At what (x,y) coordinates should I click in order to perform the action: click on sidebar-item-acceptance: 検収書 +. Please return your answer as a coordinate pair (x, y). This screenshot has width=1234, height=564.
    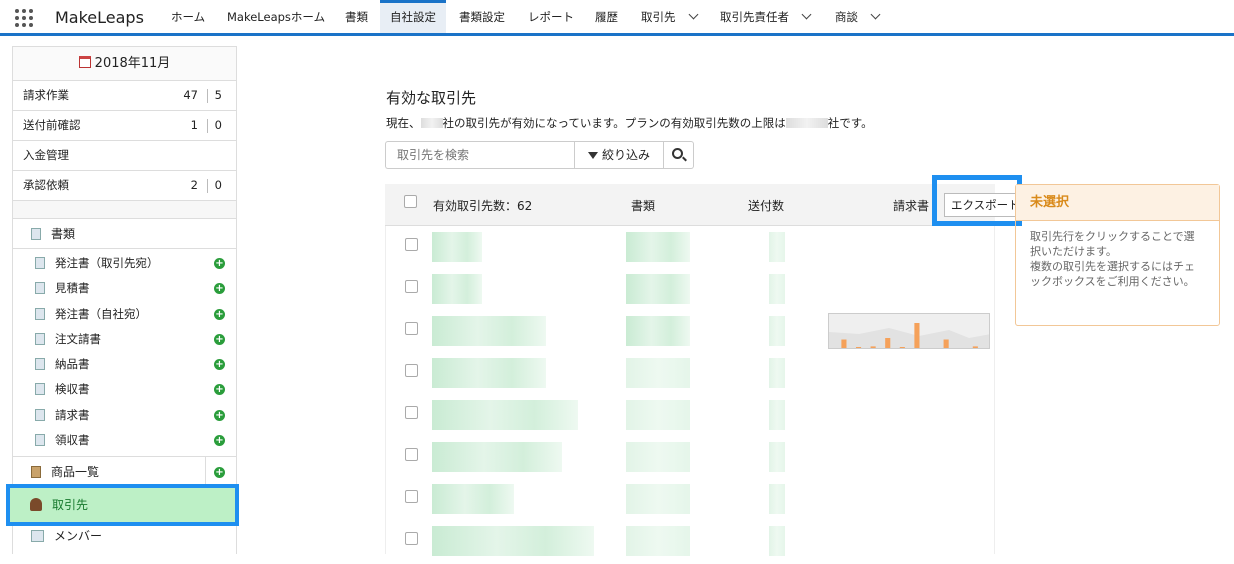
    Looking at the image, I should click on (124, 389).